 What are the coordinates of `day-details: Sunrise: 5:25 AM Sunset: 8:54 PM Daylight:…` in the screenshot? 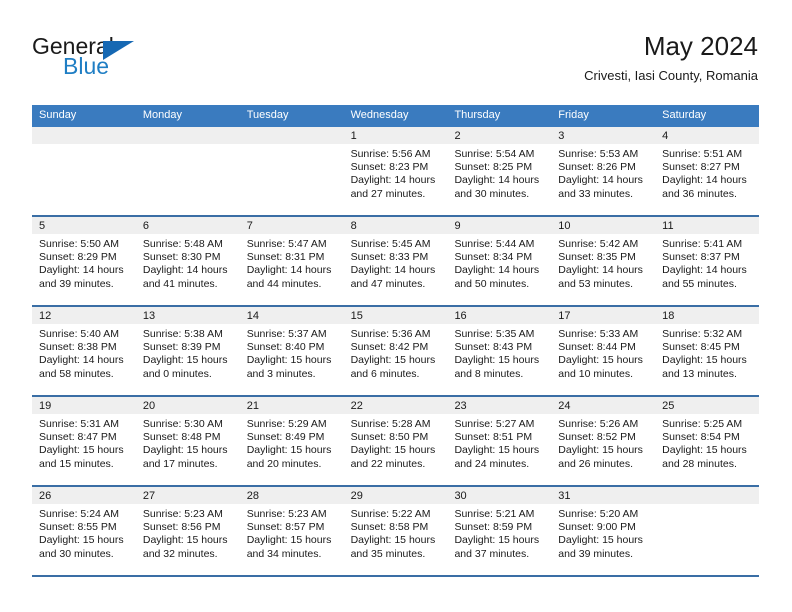 It's located at (707, 442).